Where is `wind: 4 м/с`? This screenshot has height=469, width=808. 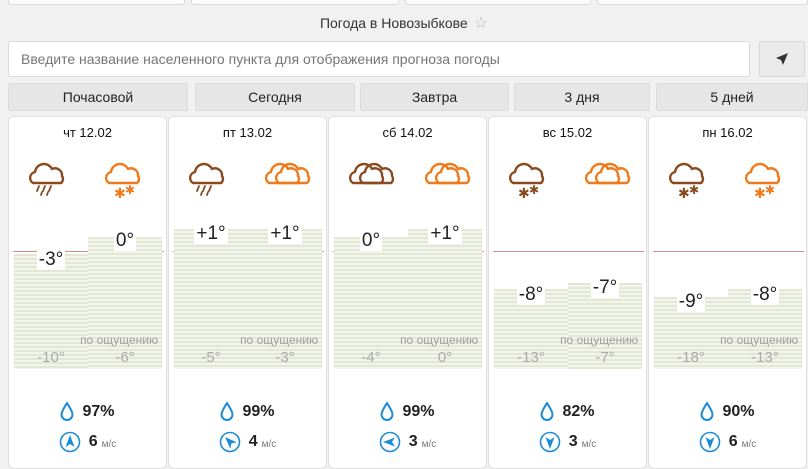
wind: 4 м/с is located at coordinates (247, 442).